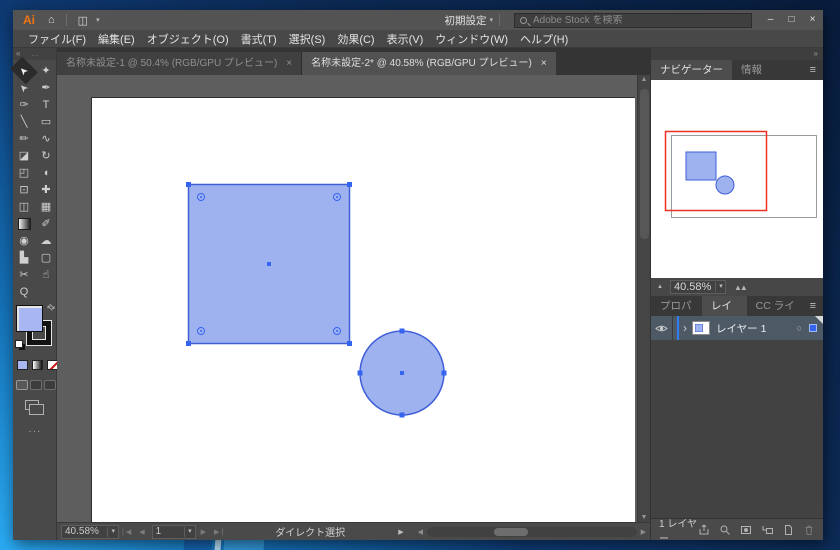  I want to click on maximize-button: □, so click(791, 20).